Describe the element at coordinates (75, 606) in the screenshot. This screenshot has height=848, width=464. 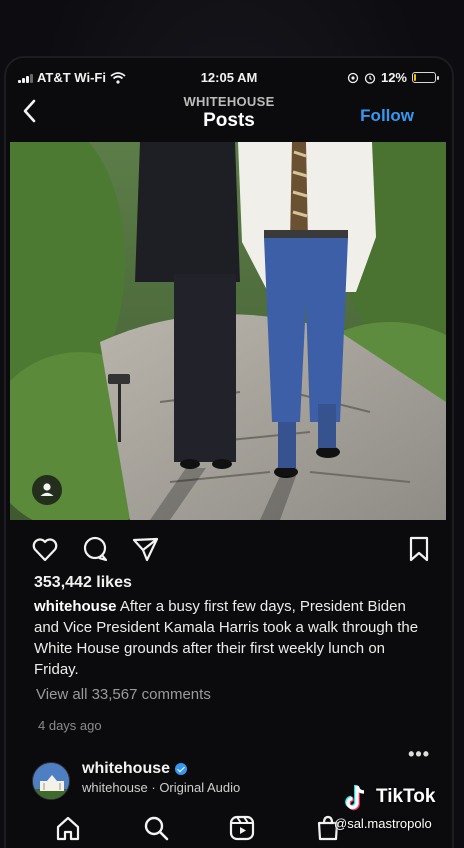
I see `caption-username: whitehouse` at that location.